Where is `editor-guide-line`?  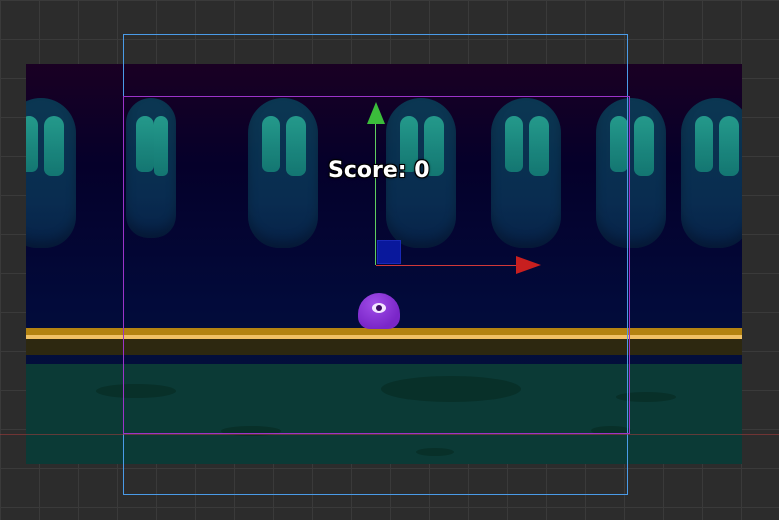
editor-guide-line is located at coordinates (389, 434).